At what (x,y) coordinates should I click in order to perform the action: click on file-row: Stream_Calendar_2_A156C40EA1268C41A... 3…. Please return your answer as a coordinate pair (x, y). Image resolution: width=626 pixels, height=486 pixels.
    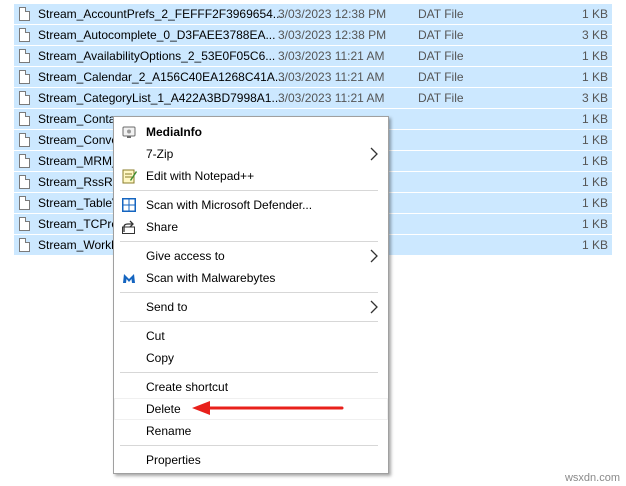
    Looking at the image, I should click on (313, 77).